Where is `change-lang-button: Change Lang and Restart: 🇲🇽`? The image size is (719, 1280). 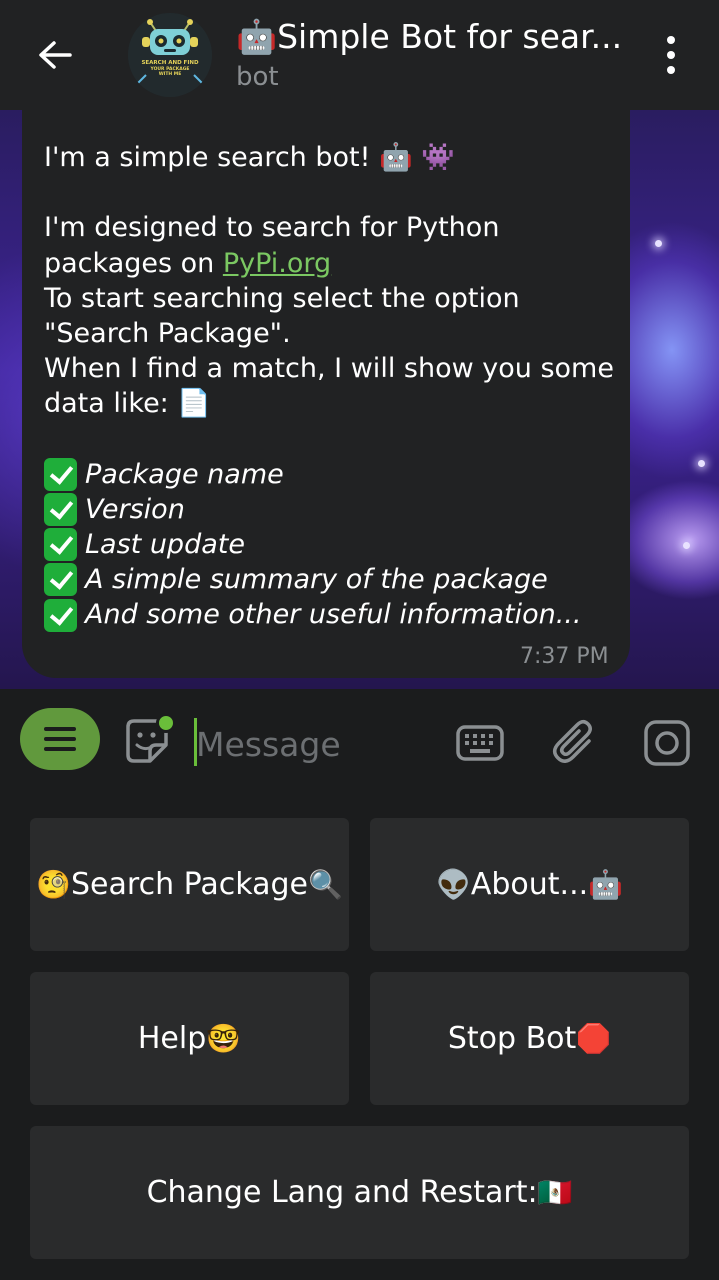
change-lang-button: Change Lang and Restart: 🇲🇽 is located at coordinates (359, 1192).